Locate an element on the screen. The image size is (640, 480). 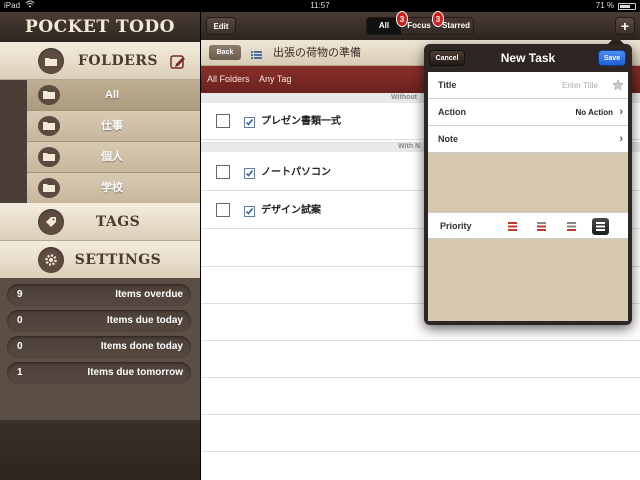
summary-overdue: 9 Items overdue is located at coordinates (99, 295).